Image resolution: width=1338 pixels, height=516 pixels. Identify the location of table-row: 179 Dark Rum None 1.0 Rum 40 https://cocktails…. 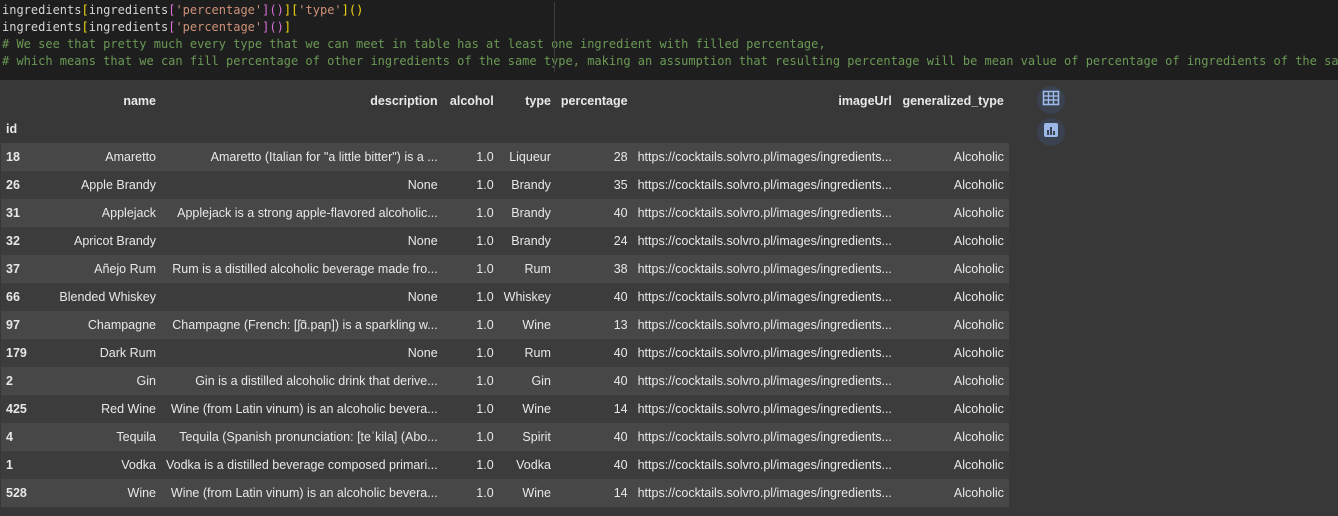
(505, 353).